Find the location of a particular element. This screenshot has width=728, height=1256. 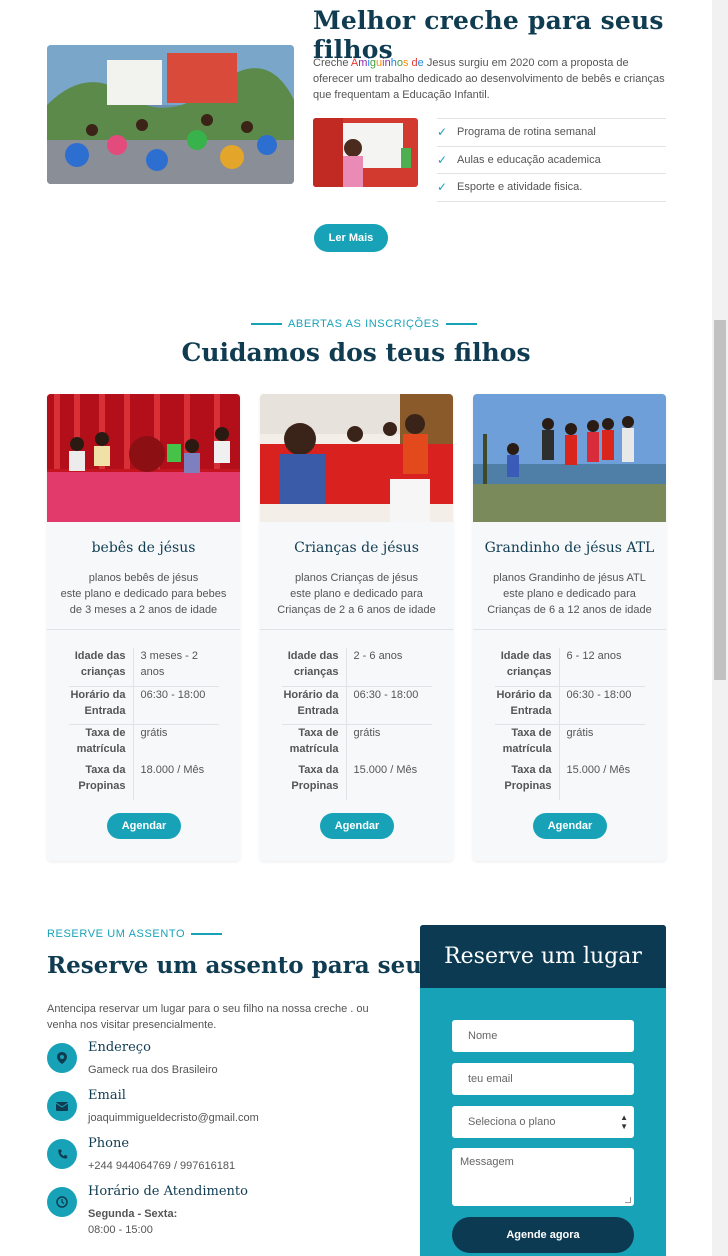

contact-label: Endereço is located at coordinates (119, 1047).